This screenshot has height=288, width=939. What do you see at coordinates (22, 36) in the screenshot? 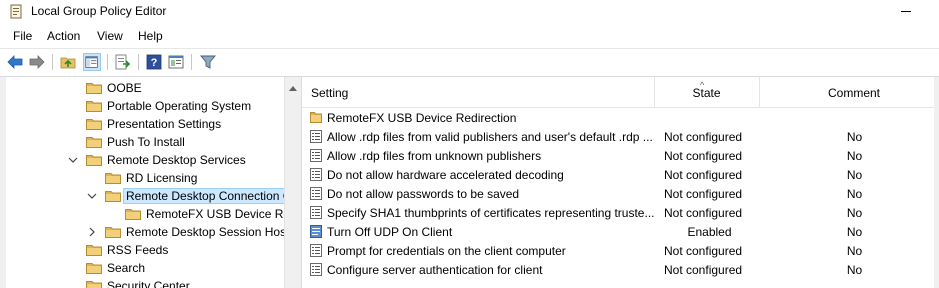
I see `menu-file: File` at bounding box center [22, 36].